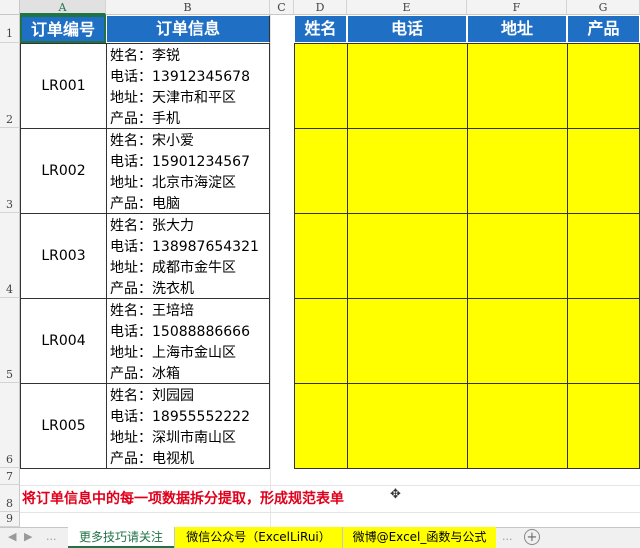  I want to click on column-header-d: D, so click(320, 7).